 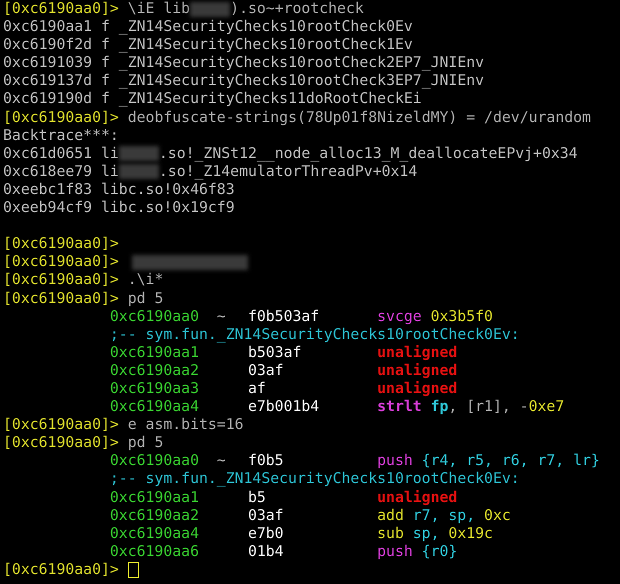 What do you see at coordinates (208, 27) in the screenshot?
I see `output-text: 0xc6190aa1 f _ZN14SecurityChecks10rootCheck0Ev` at bounding box center [208, 27].